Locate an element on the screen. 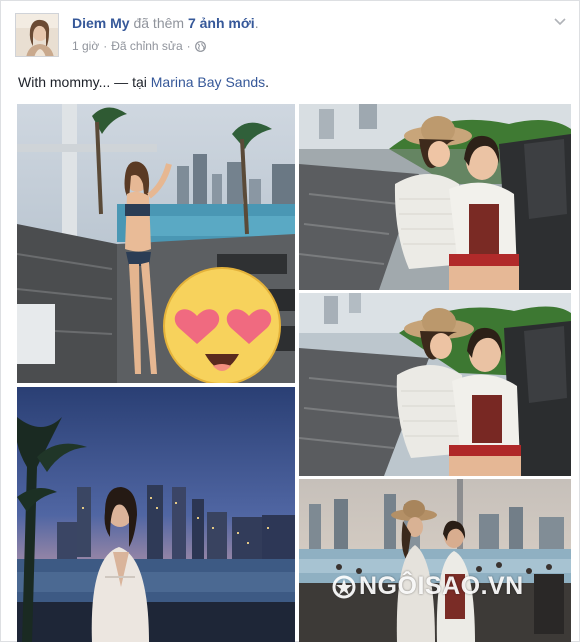 The width and height of the screenshot is (580, 642). post-meta: 1 giờ · Đã chỉnh sửa · is located at coordinates (139, 46).